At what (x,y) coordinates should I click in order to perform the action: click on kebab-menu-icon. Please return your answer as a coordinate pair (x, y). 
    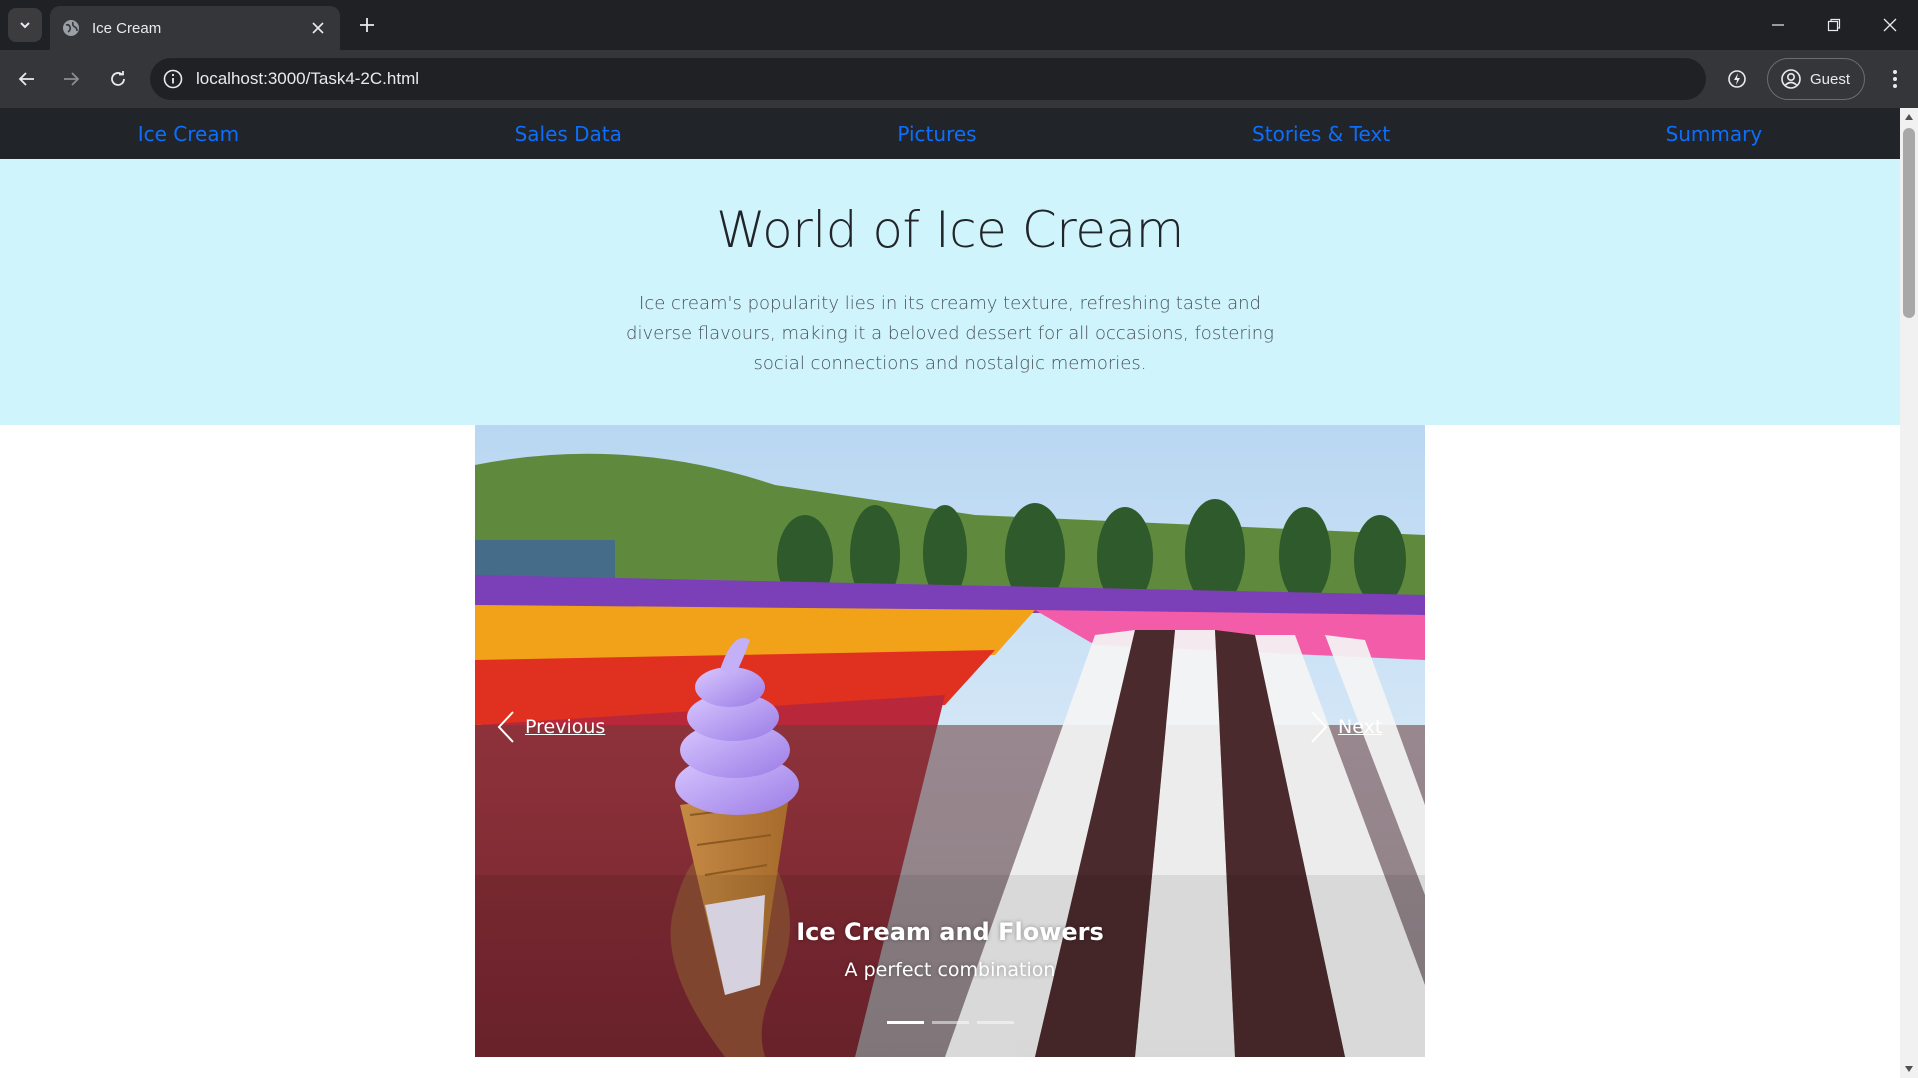
    Looking at the image, I should click on (1895, 79).